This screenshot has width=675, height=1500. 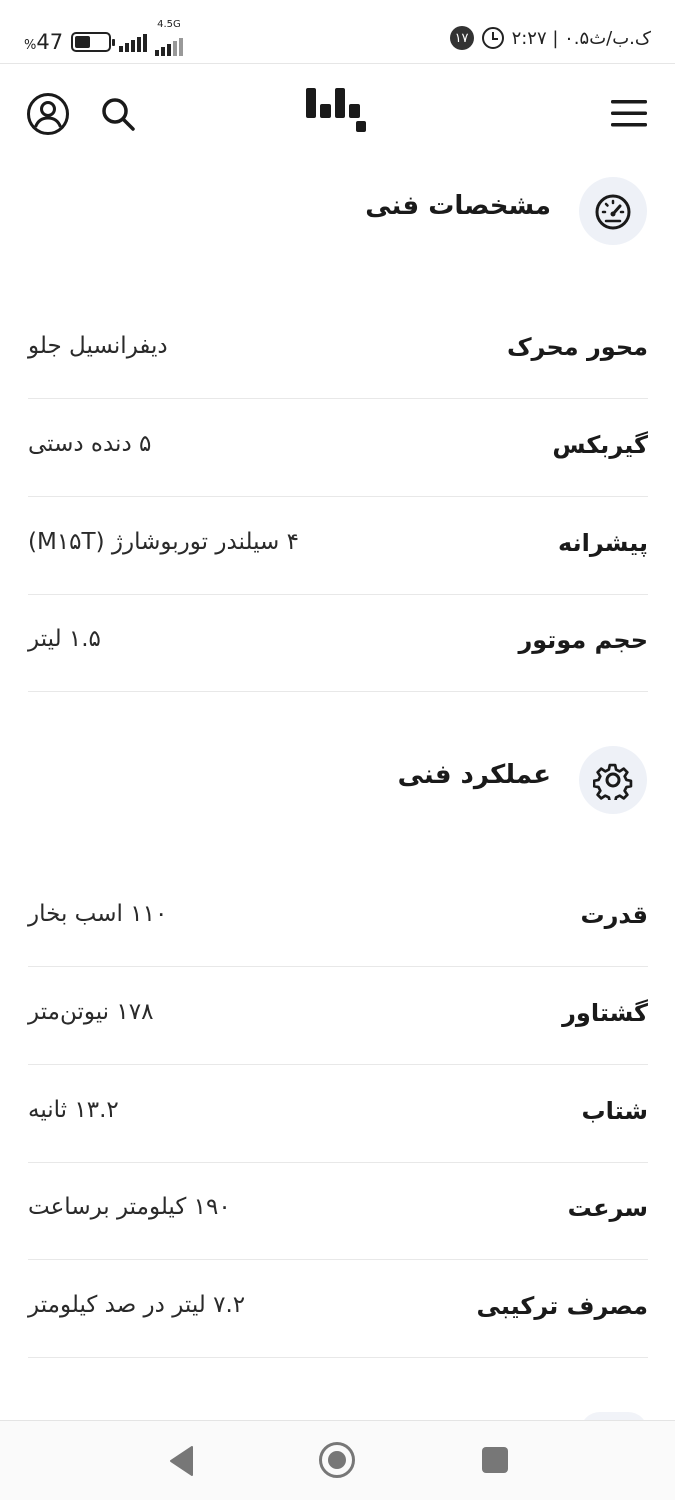 What do you see at coordinates (90, 444) in the screenshot?
I see `spec-value: ۵ دنده دستی` at bounding box center [90, 444].